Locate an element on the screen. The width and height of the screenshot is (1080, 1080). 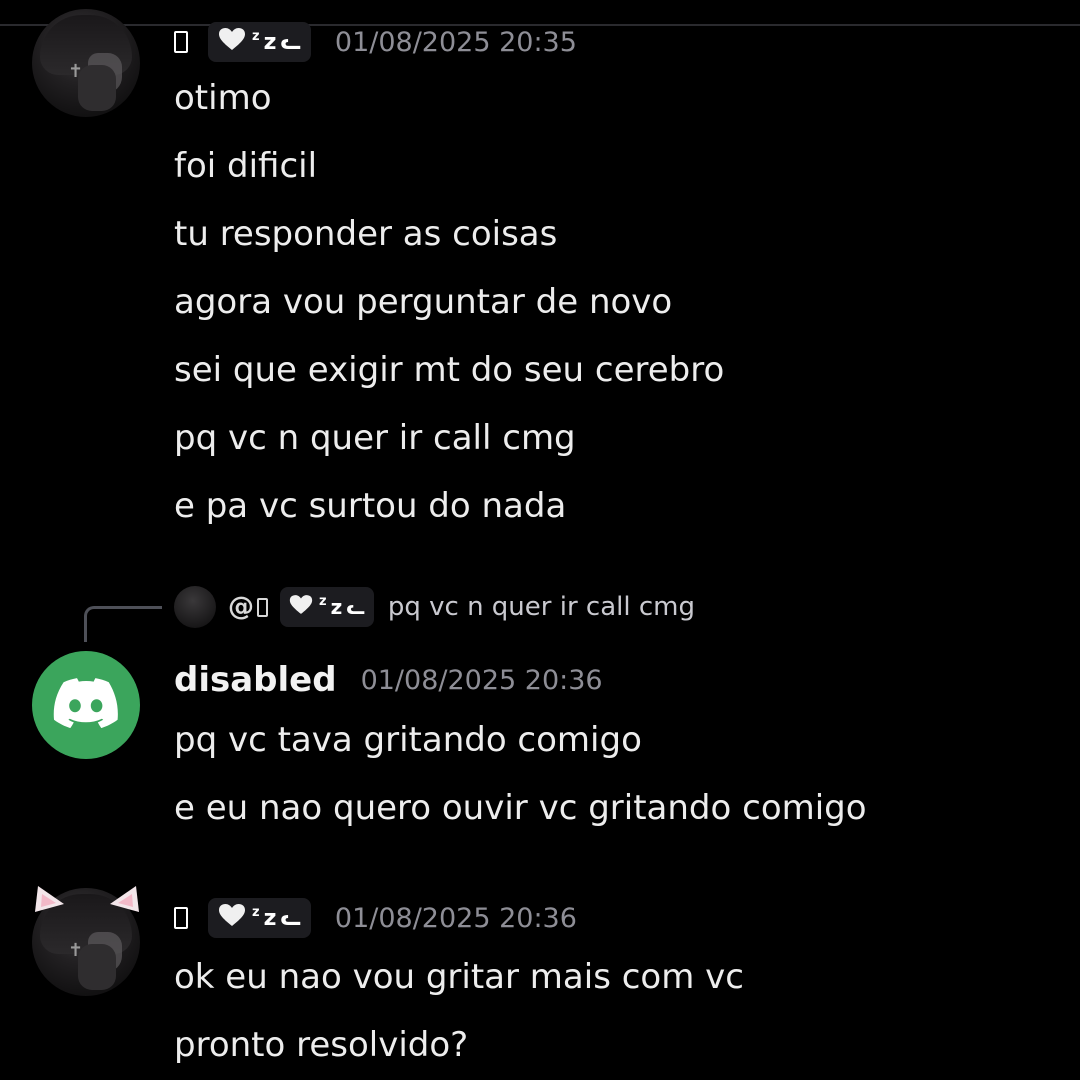
message-text: pq vc n quer ir call cmg is located at coordinates (375, 438).